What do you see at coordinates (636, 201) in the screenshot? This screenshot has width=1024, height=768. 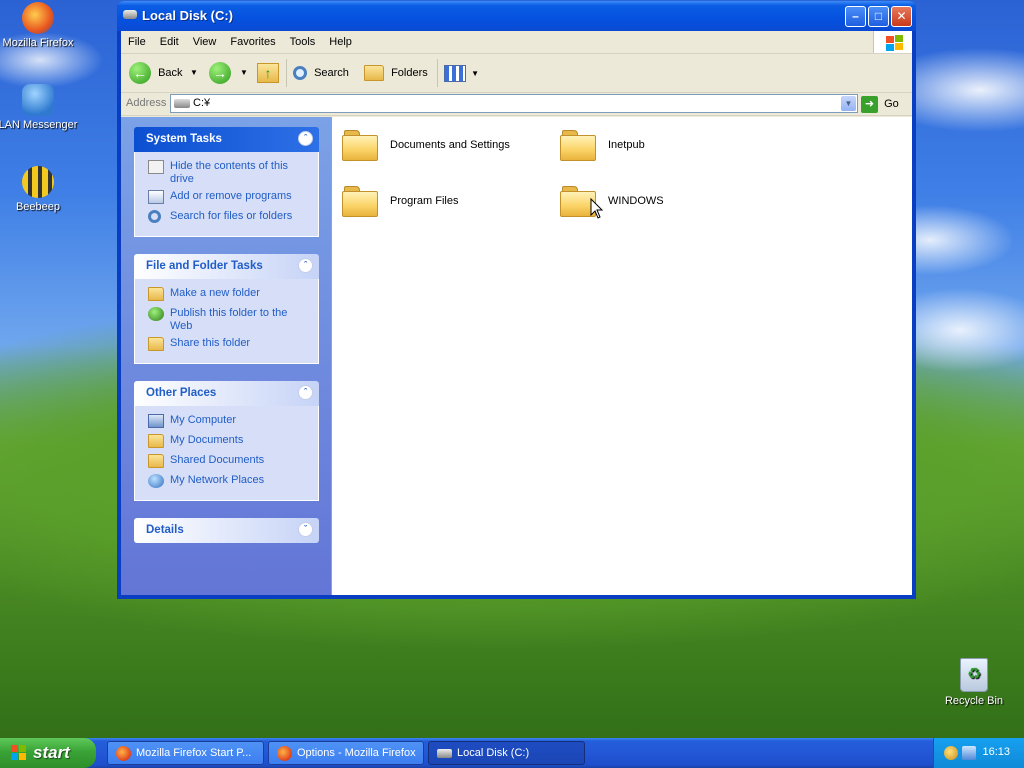 I see `folder-name: WINDOWS` at bounding box center [636, 201].